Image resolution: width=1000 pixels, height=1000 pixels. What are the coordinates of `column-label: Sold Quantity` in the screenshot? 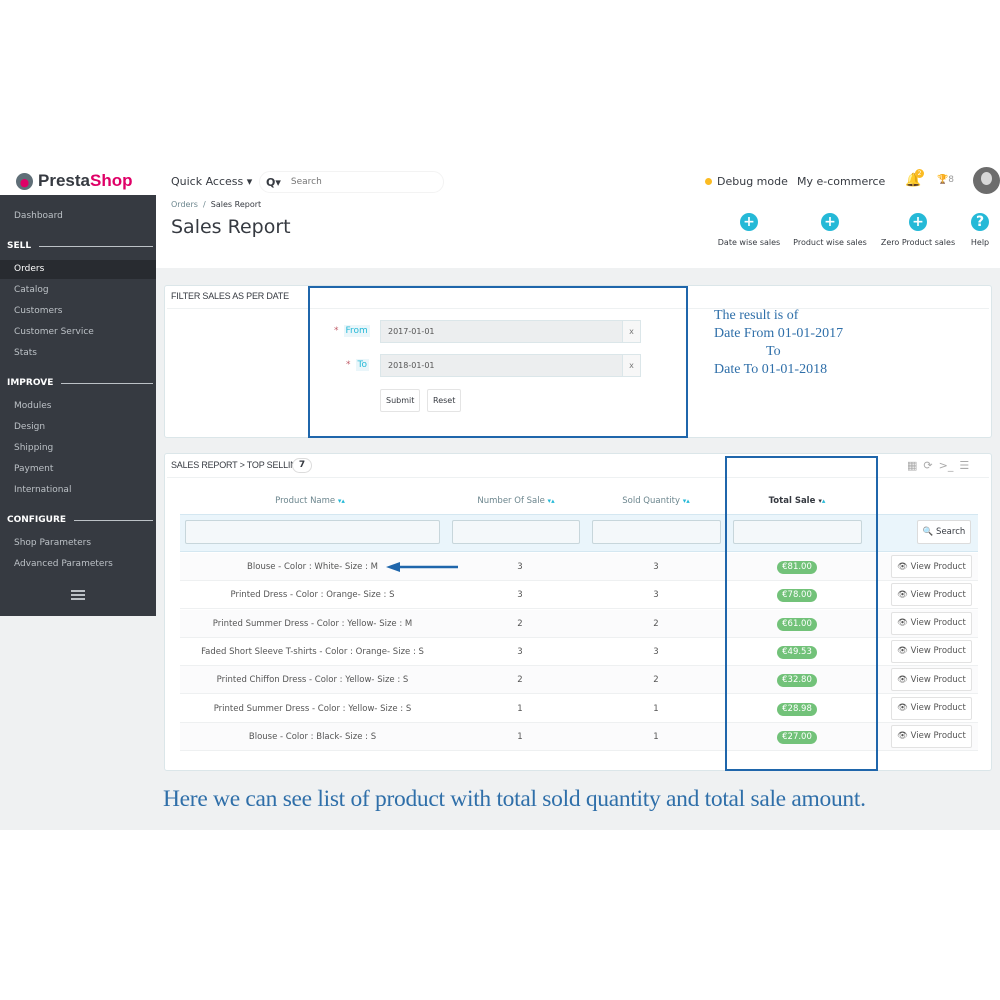 It's located at (651, 501).